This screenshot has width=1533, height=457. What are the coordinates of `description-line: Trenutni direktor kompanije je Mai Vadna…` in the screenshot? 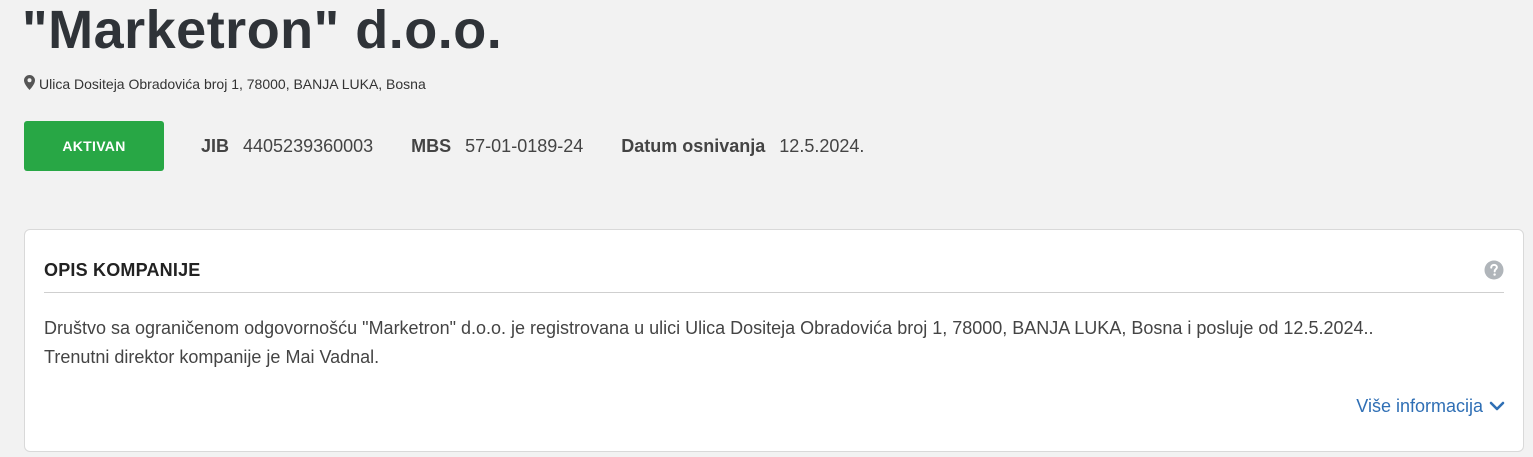 It's located at (212, 357).